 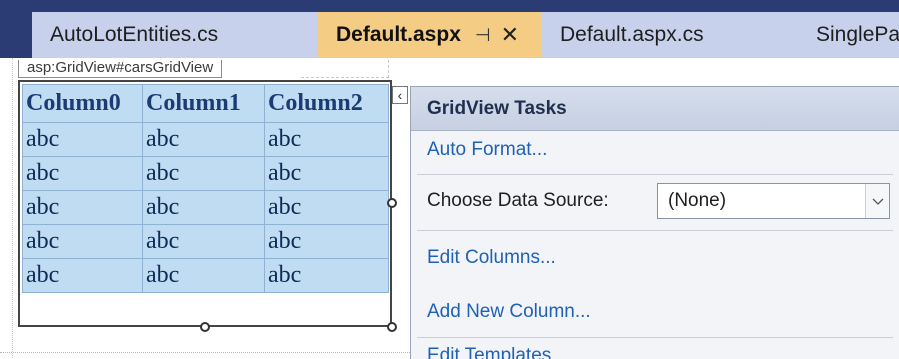 I want to click on pin-icon: ⊣, so click(x=483, y=35).